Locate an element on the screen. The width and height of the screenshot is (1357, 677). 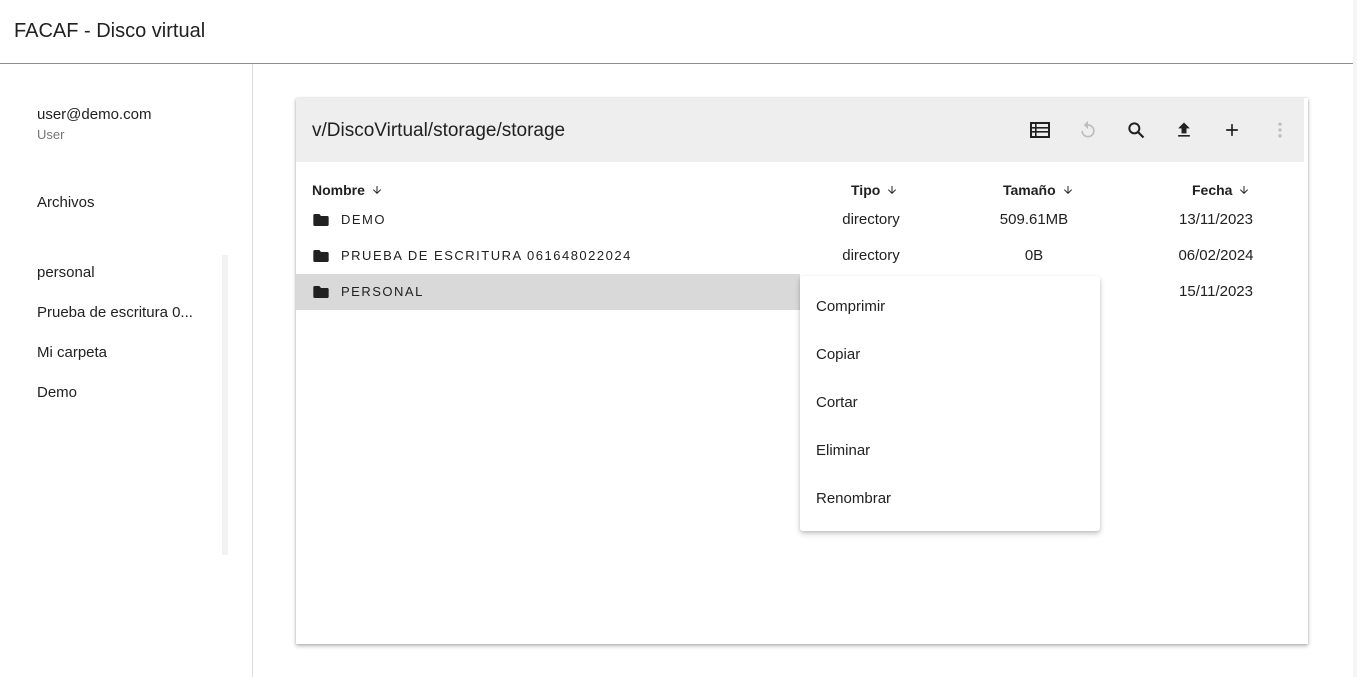
column-header-nombre: Nombre is located at coordinates (347, 190).